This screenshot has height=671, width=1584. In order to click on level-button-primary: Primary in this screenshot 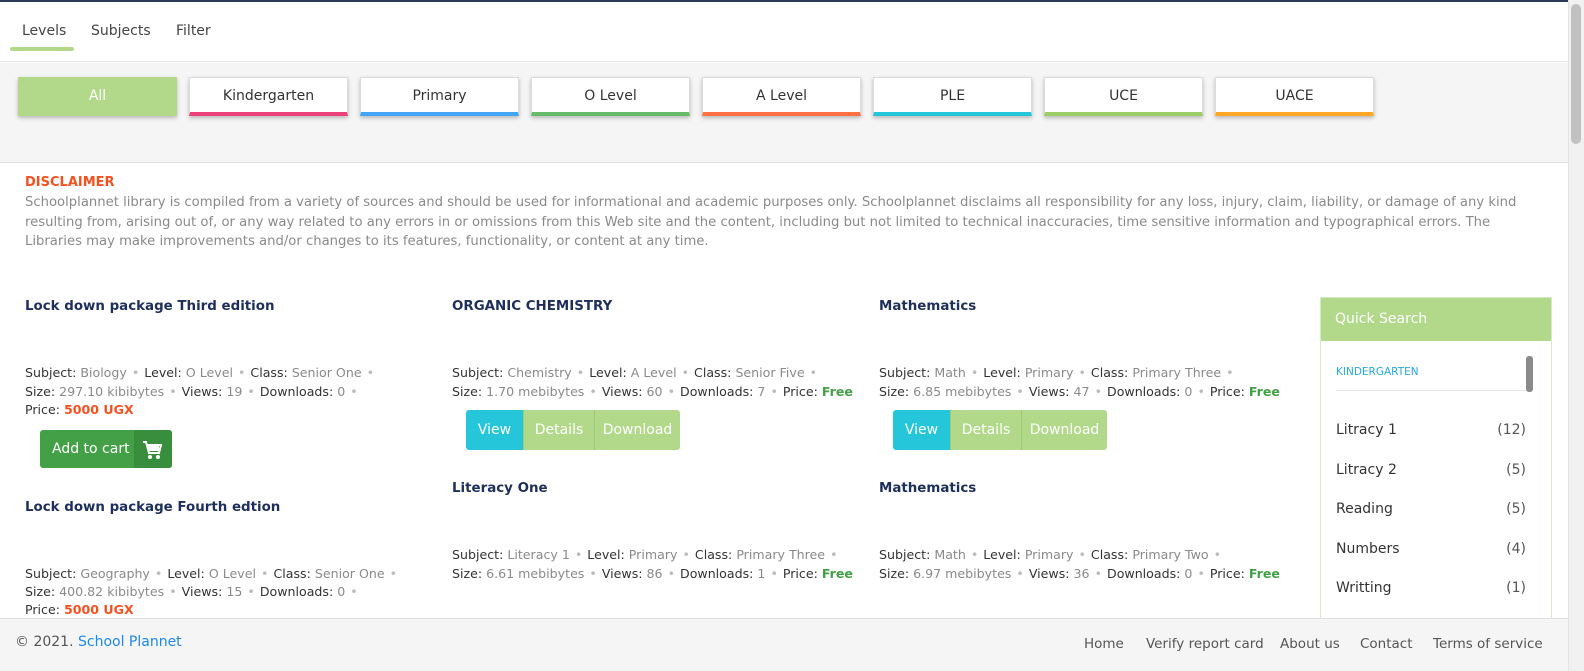, I will do `click(439, 96)`.